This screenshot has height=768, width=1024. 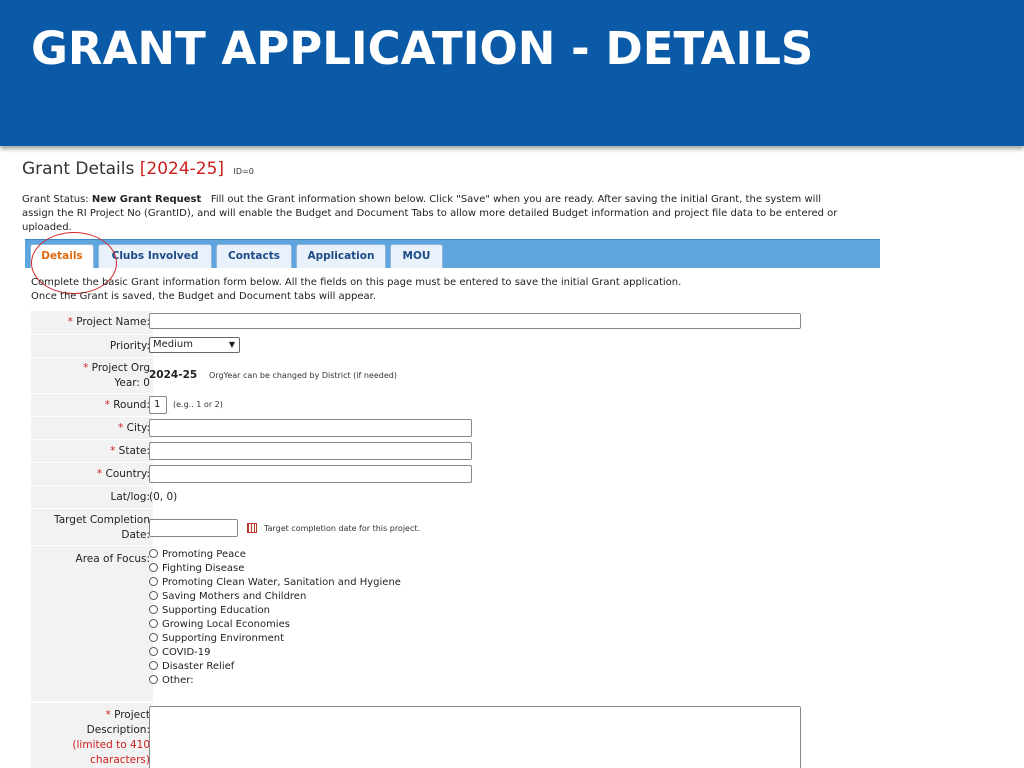 What do you see at coordinates (416, 256) in the screenshot?
I see `tab-mou: MOU` at bounding box center [416, 256].